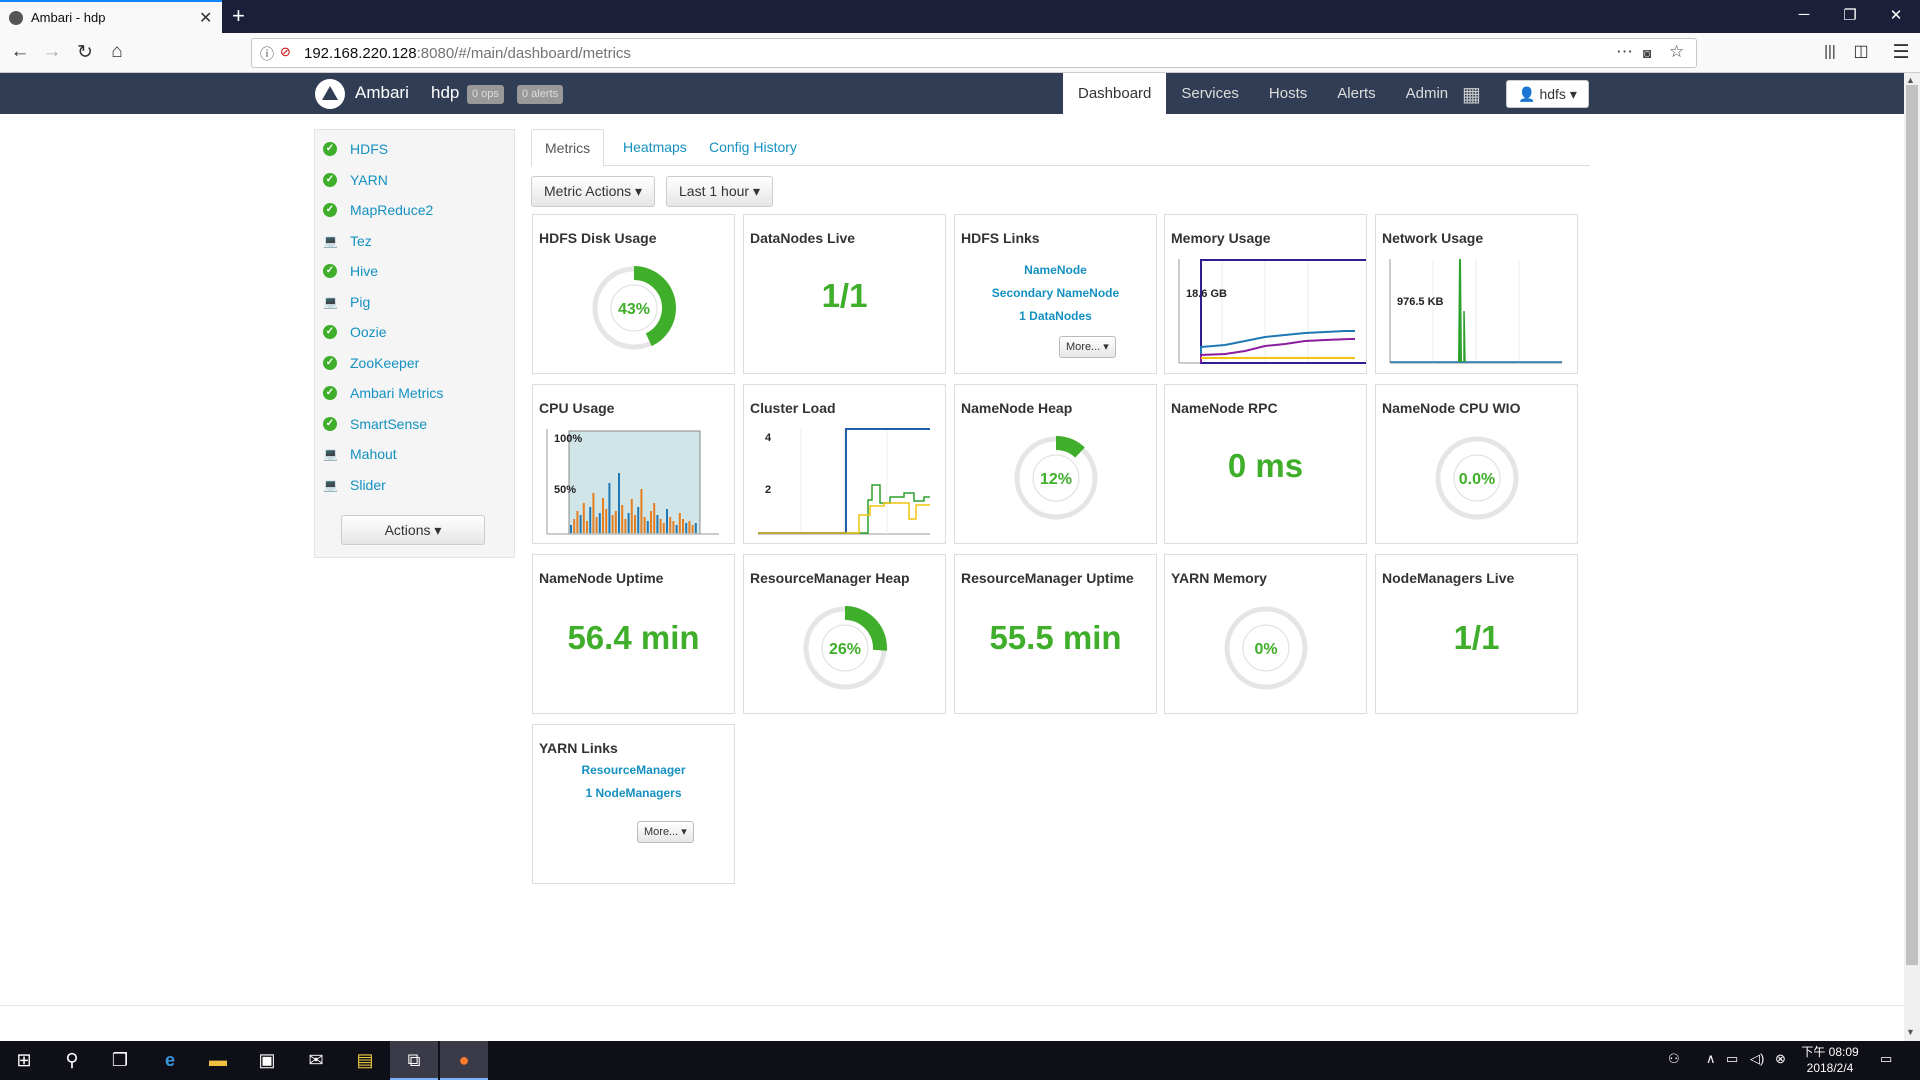 Image resolution: width=1920 pixels, height=1080 pixels. I want to click on taskbar-clock: 下午 08:09 2018/2/4, so click(1830, 1060).